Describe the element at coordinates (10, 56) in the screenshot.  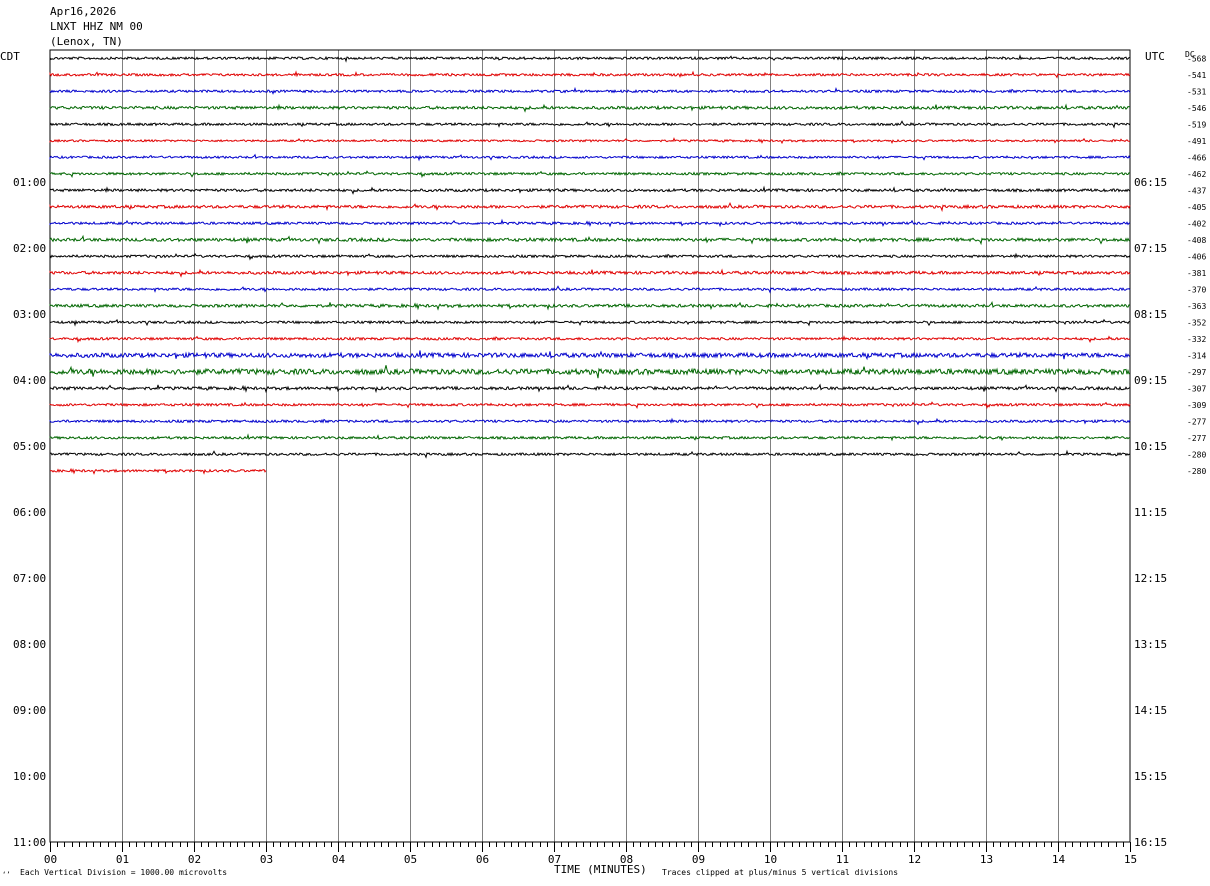
I see `left-zone-label: CDT` at that location.